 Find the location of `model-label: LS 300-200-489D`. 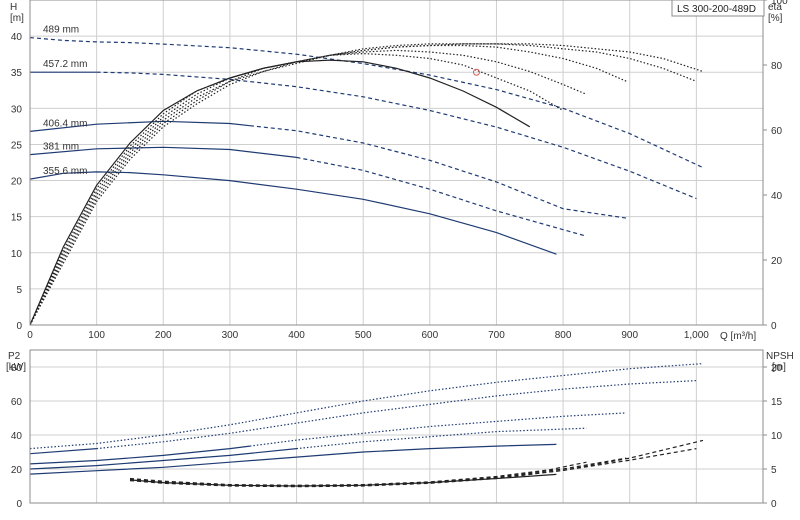

model-label: LS 300-200-489D is located at coordinates (716, 9).